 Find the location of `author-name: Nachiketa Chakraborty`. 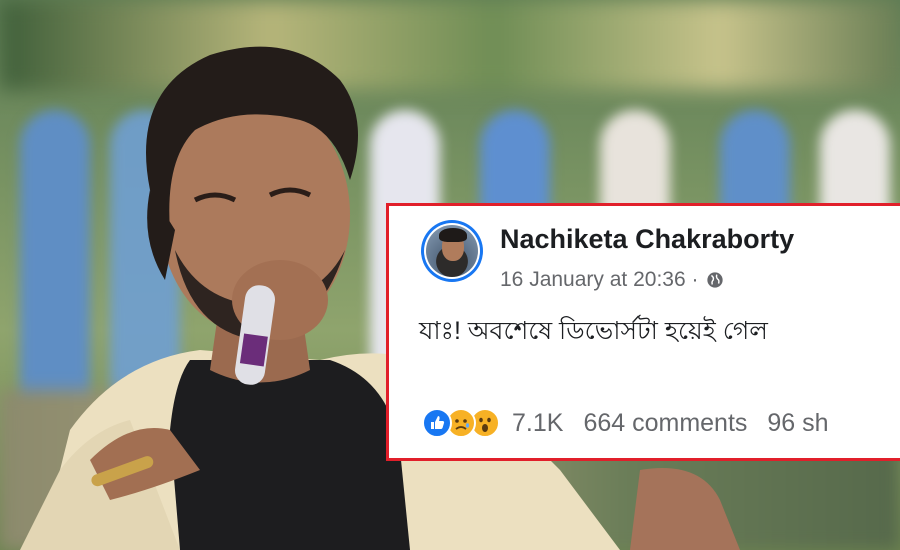

author-name: Nachiketa Chakraborty is located at coordinates (647, 239).